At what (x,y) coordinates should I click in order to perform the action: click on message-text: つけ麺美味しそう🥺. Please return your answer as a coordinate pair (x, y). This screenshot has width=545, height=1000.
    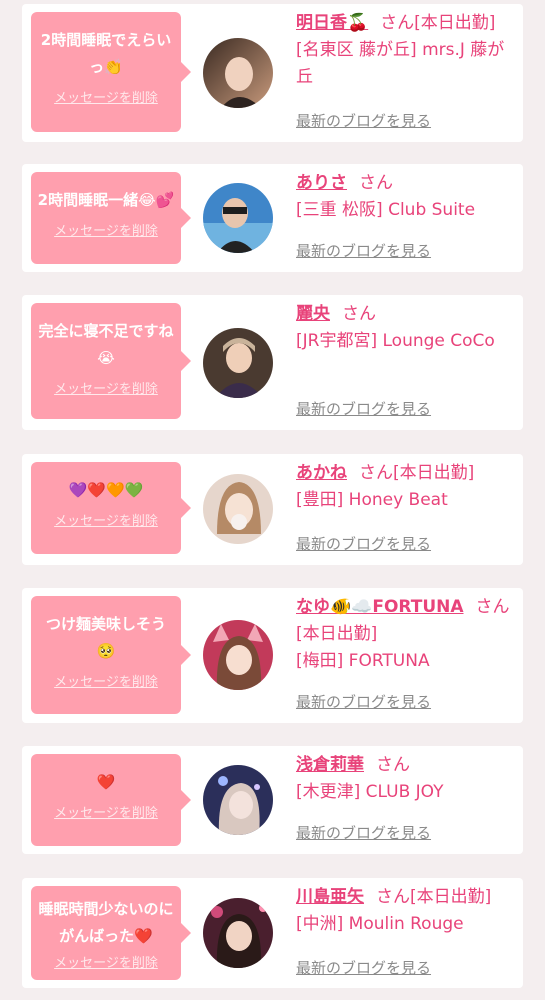
    Looking at the image, I should click on (105, 637).